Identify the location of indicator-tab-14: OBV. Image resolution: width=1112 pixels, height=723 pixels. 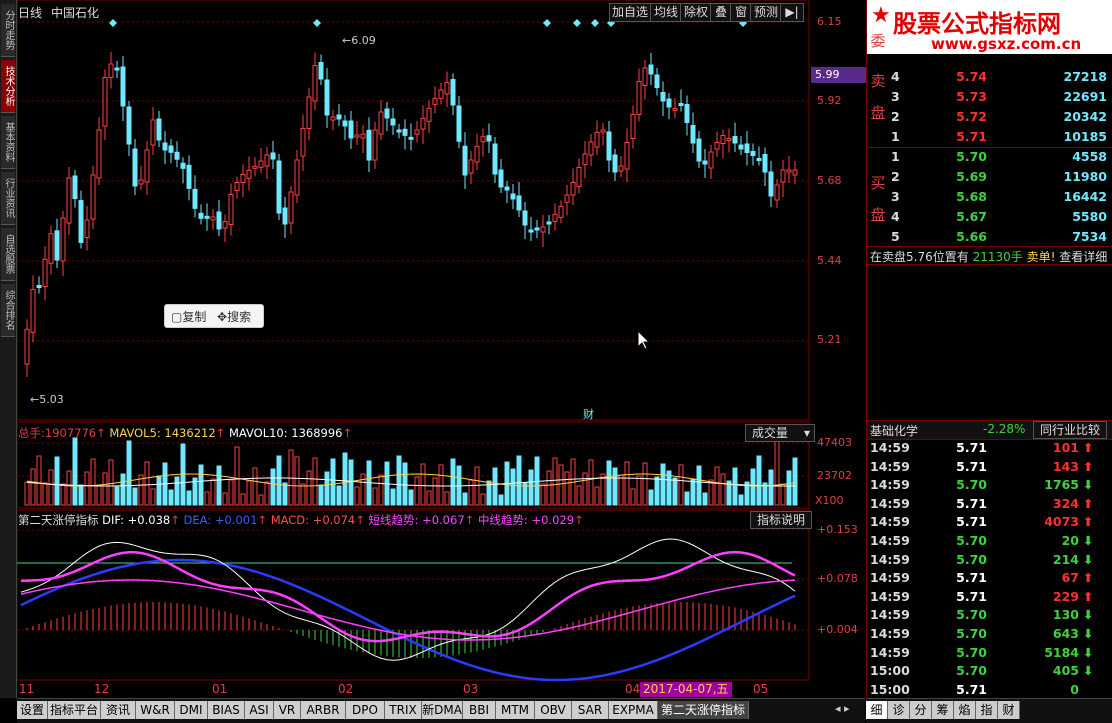
(553, 710).